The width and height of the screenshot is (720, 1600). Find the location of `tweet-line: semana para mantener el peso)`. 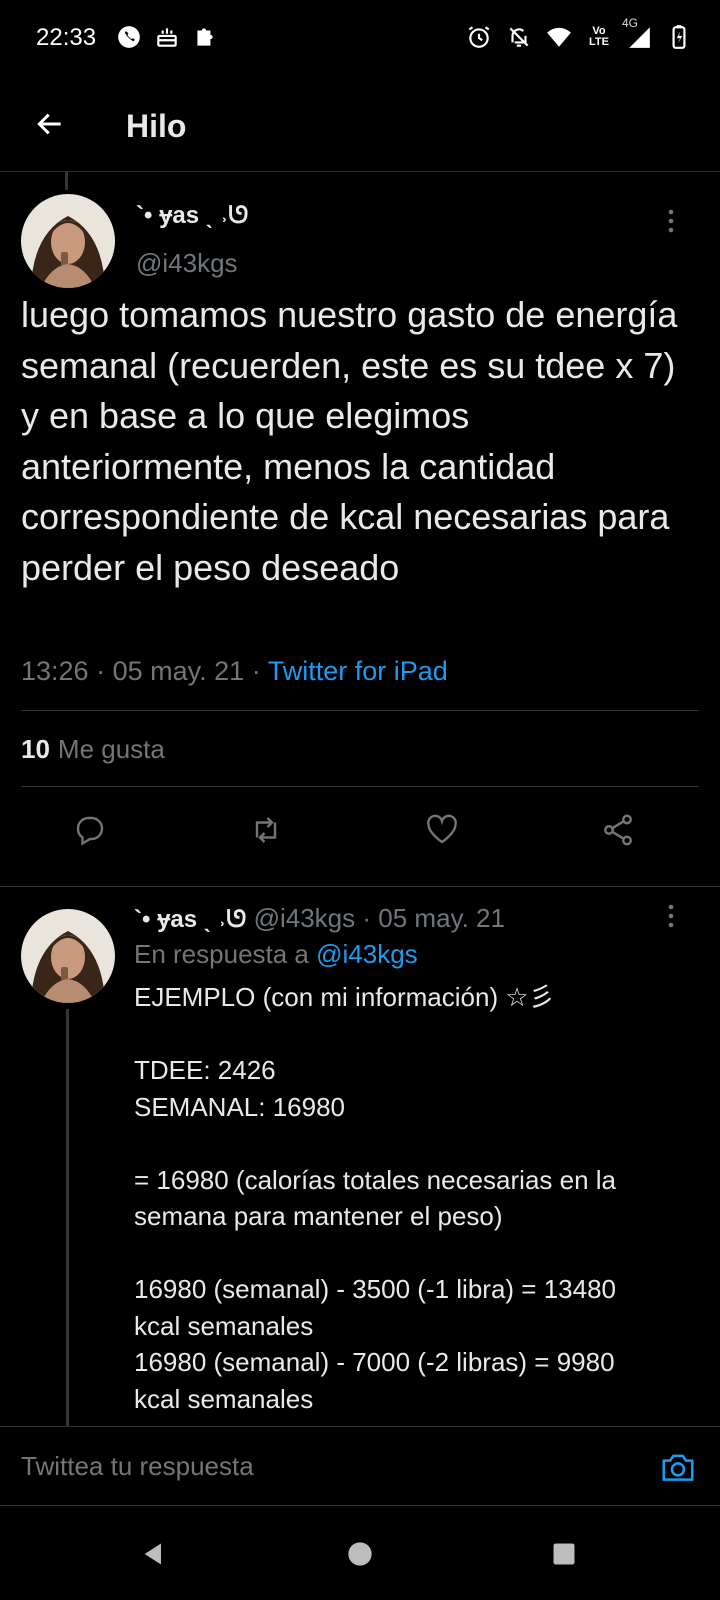

tweet-line: semana para mantener el peso) is located at coordinates (318, 1216).